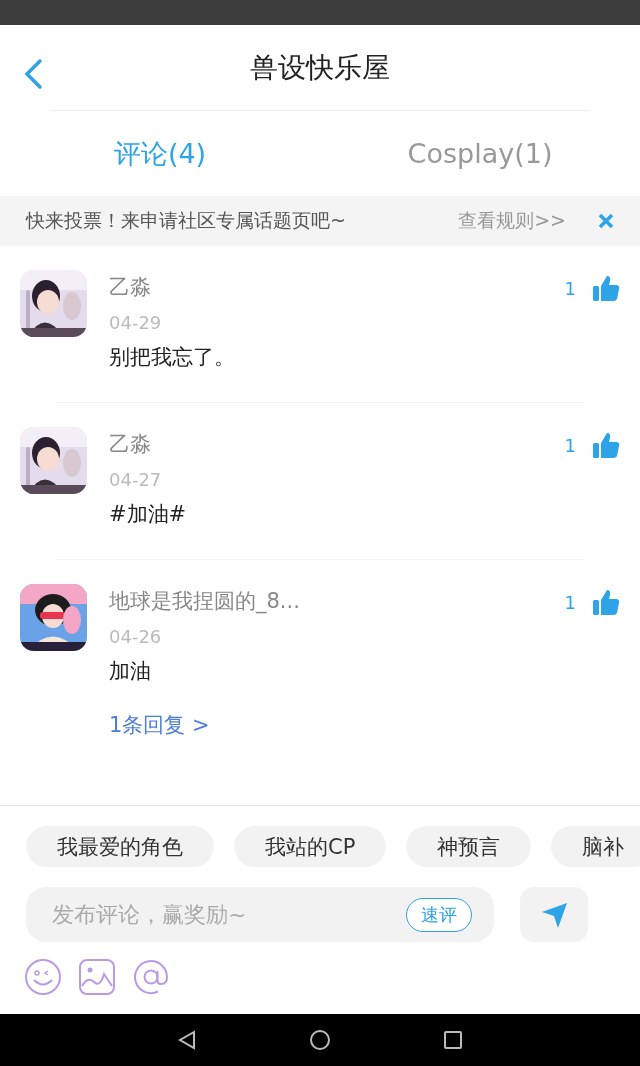  I want to click on topic-chip: 我最爱的角色, so click(120, 846).